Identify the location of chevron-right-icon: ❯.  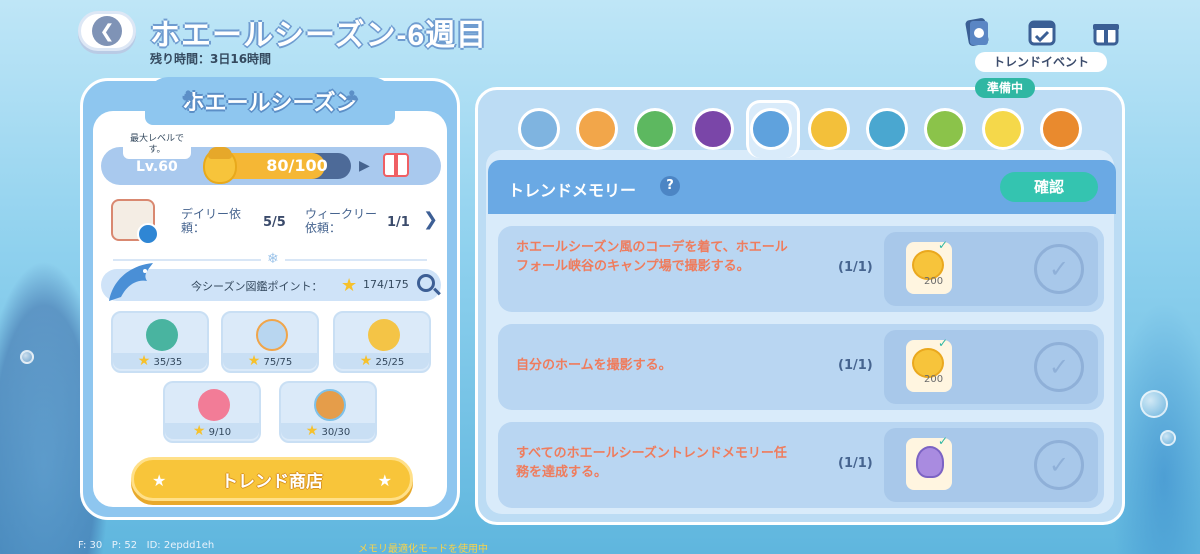
(430, 219).